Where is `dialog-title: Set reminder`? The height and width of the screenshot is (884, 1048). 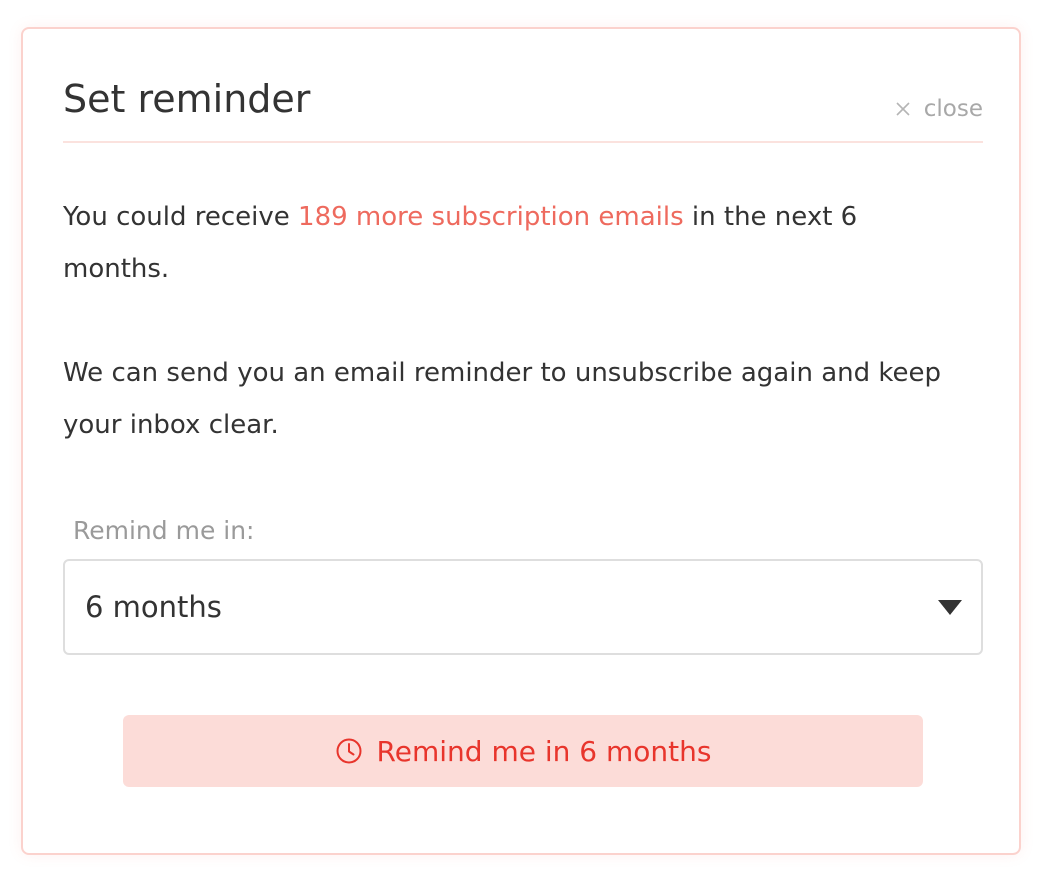
dialog-title: Set reminder is located at coordinates (187, 99).